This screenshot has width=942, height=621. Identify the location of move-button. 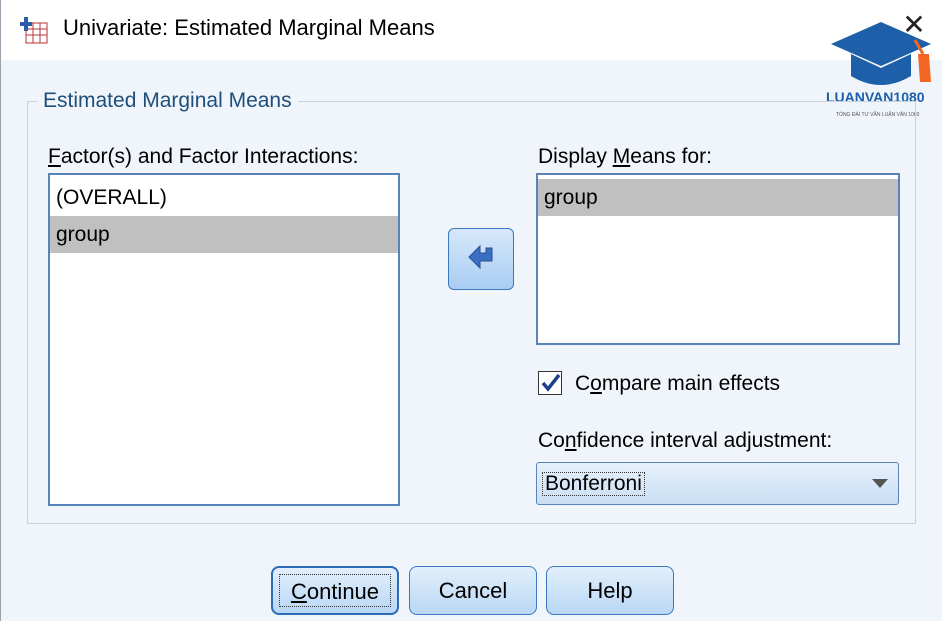
(481, 259).